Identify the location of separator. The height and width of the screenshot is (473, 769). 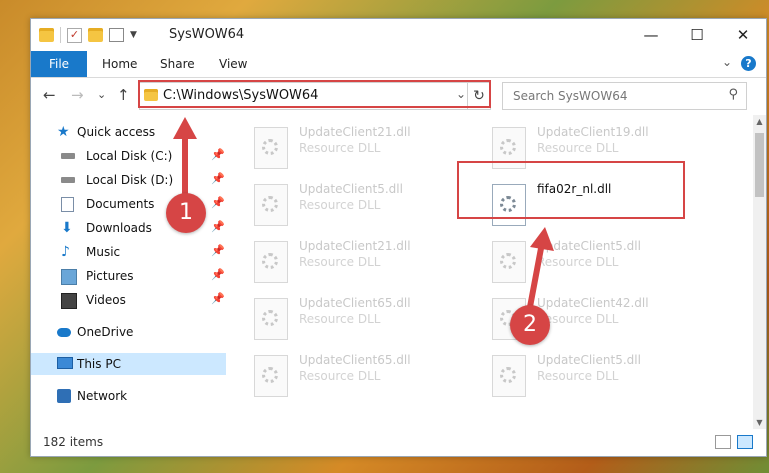
(60, 35).